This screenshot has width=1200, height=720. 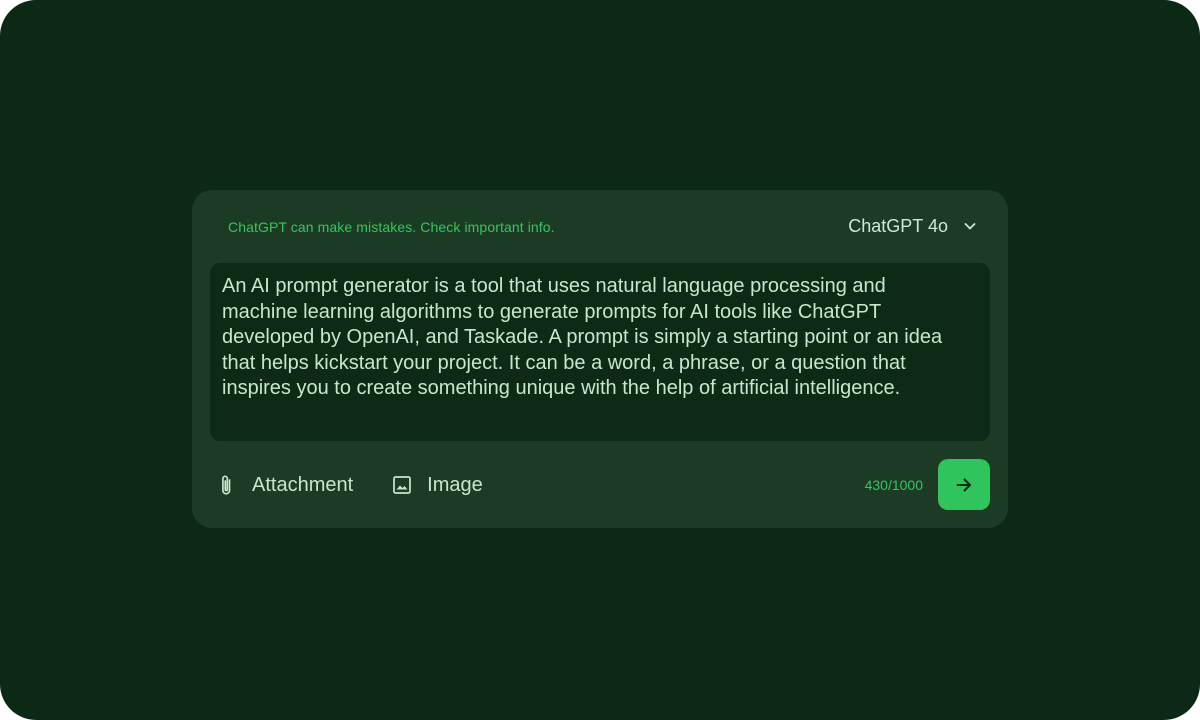 I want to click on paperclip-icon, so click(x=227, y=485).